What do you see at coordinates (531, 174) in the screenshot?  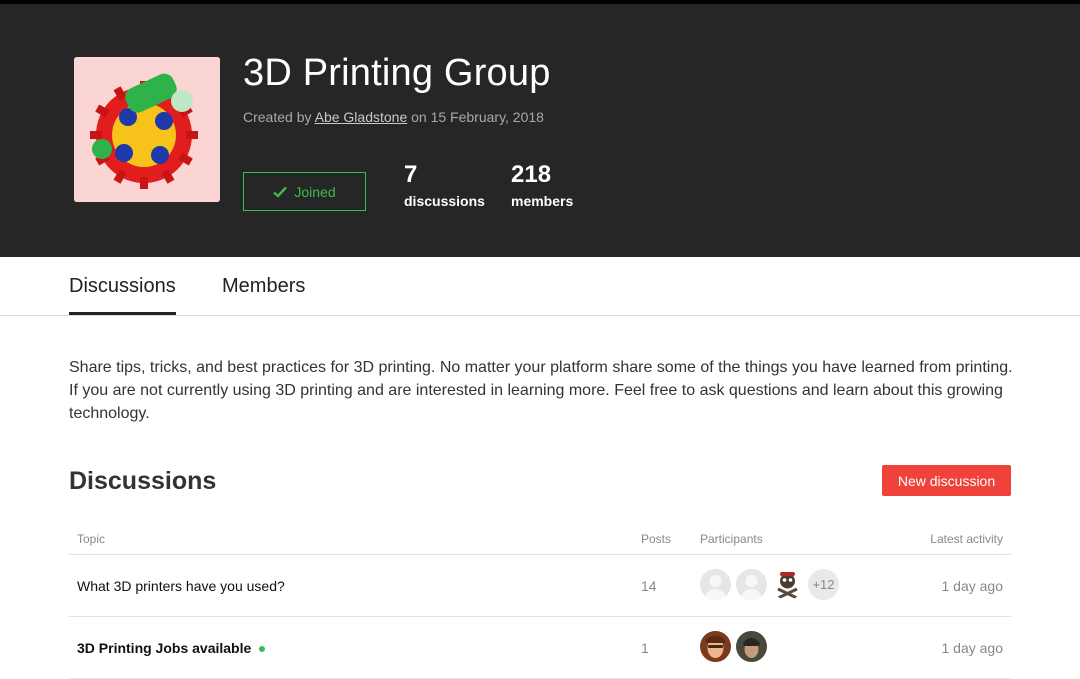 I see `members-count: 218` at bounding box center [531, 174].